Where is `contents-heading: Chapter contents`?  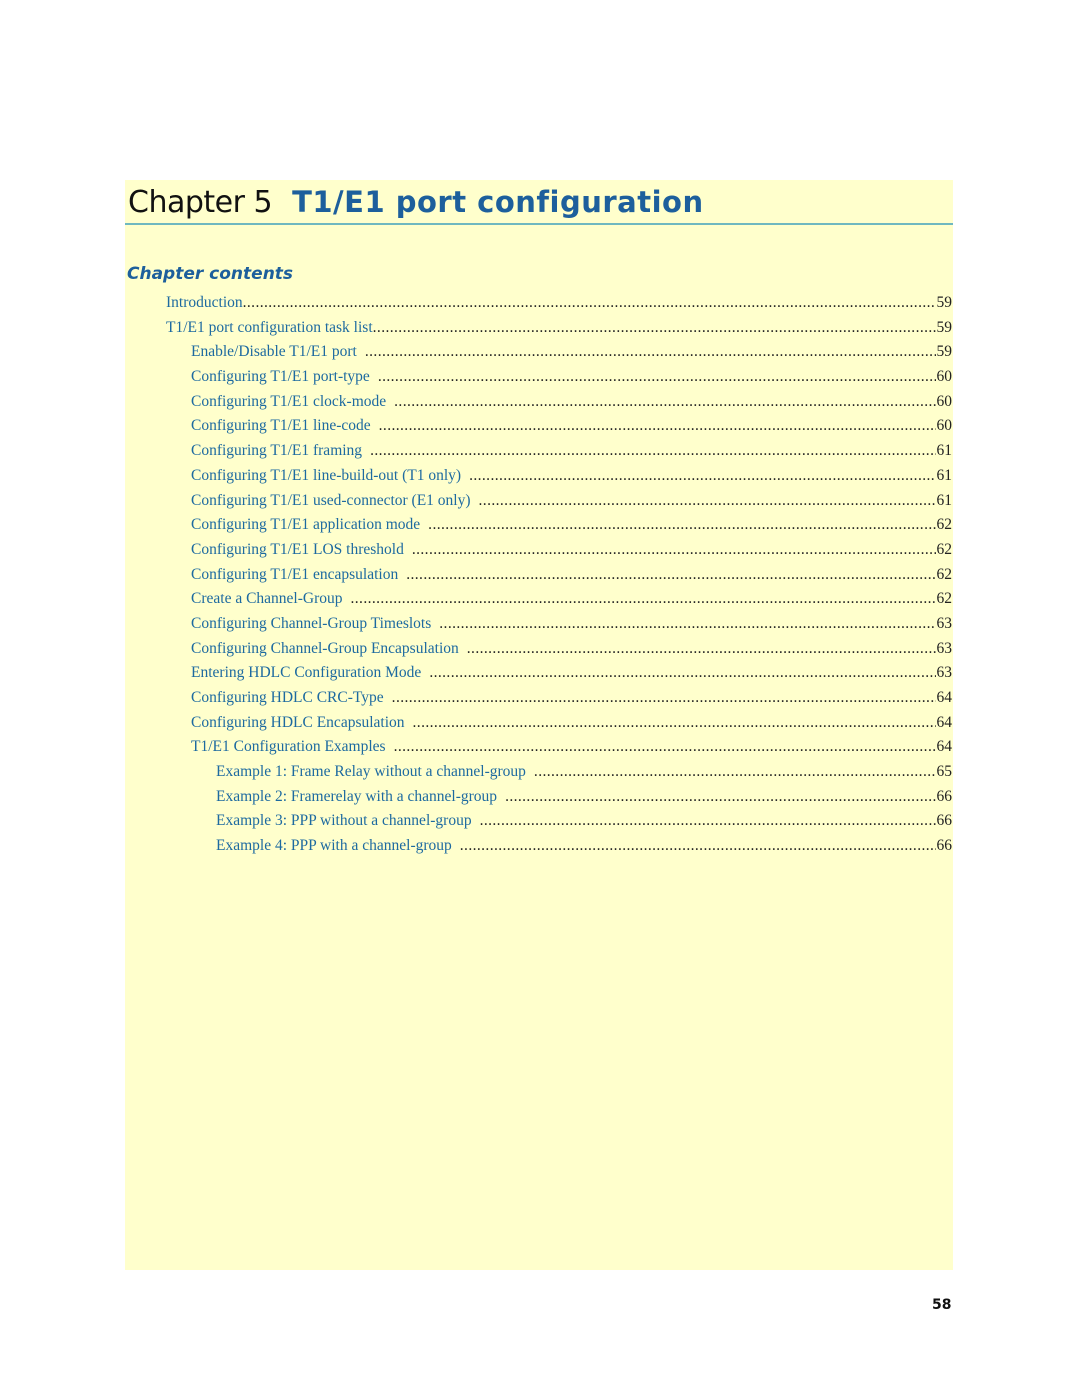 contents-heading: Chapter contents is located at coordinates (210, 274).